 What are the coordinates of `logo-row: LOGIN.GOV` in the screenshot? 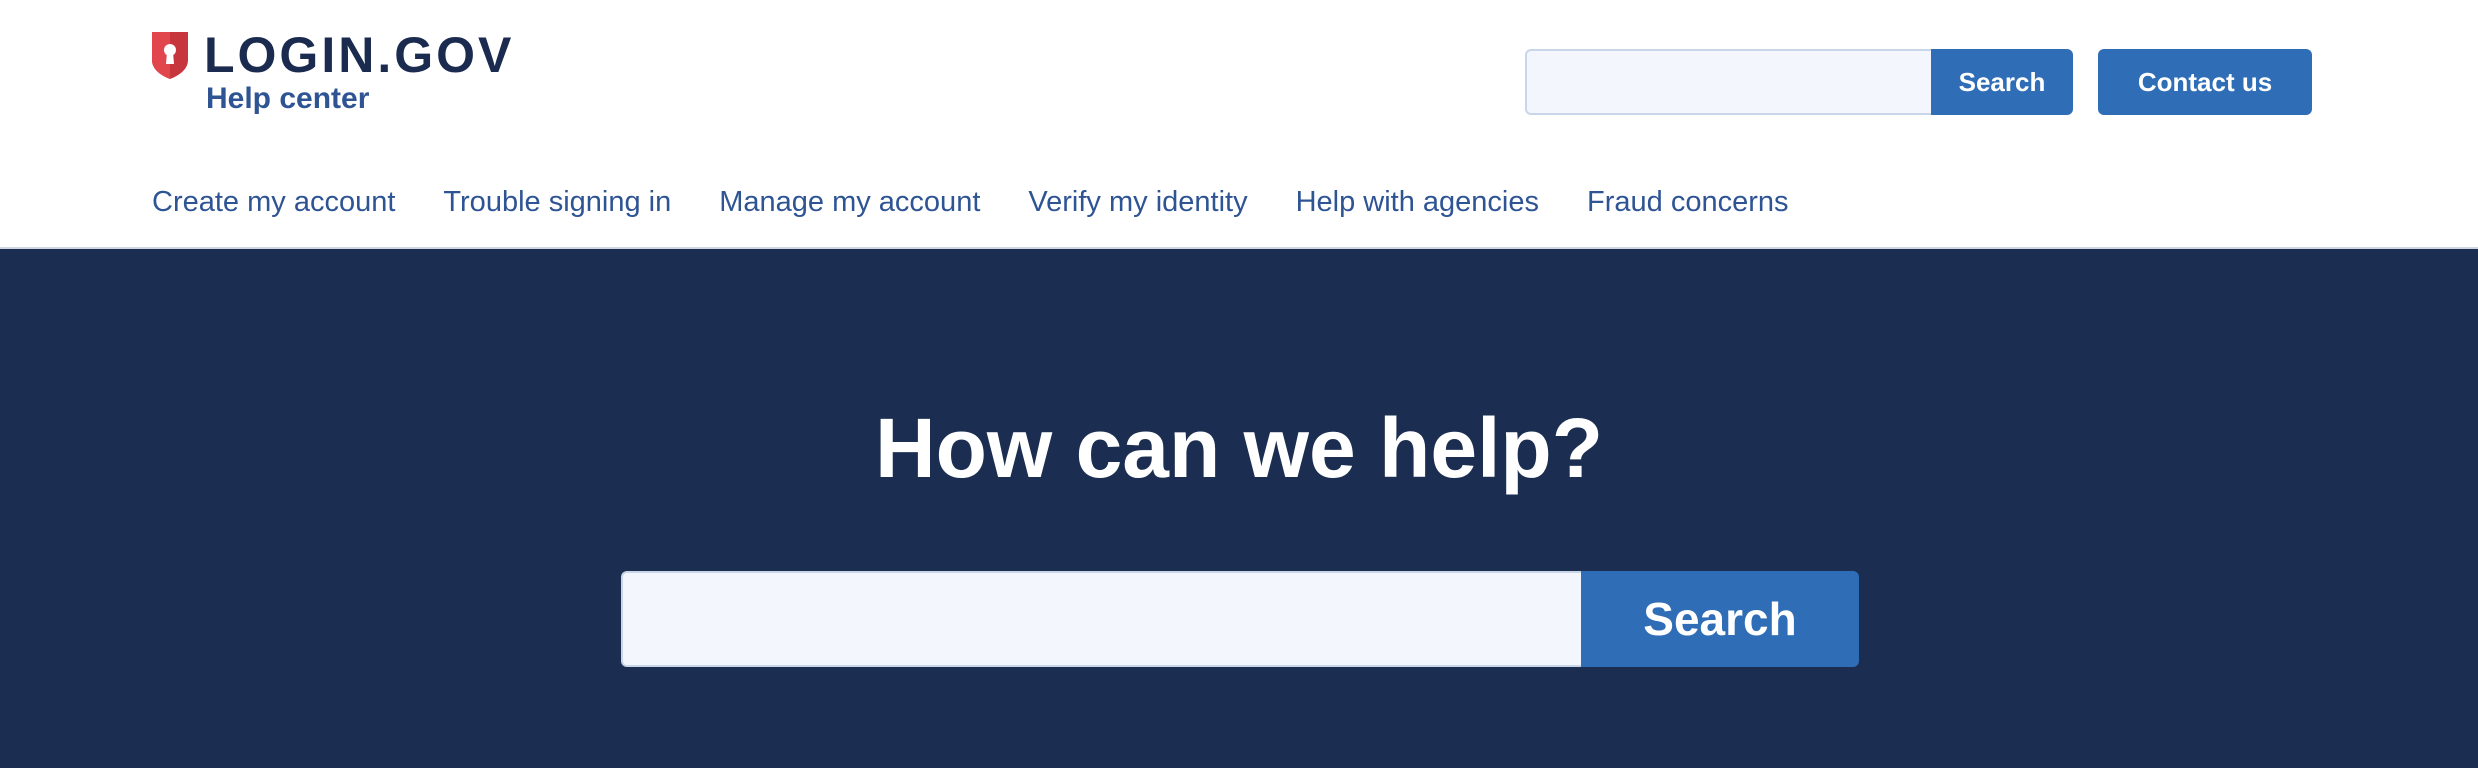 It's located at (332, 55).